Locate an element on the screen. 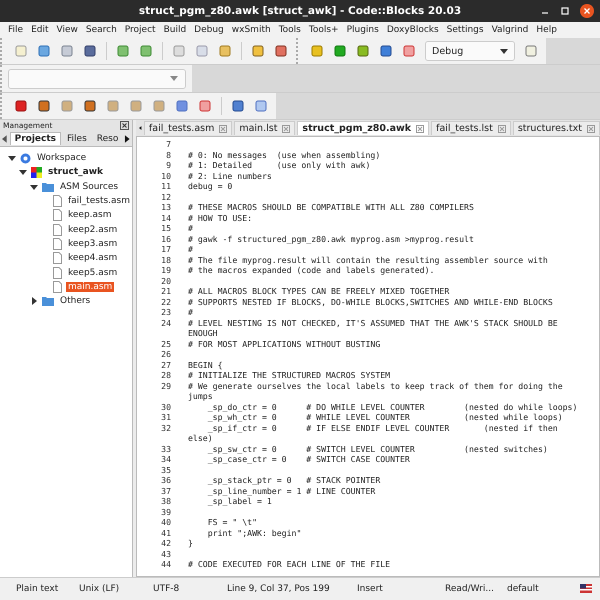  code-line: print ";AWK: begin" is located at coordinates (254, 533).